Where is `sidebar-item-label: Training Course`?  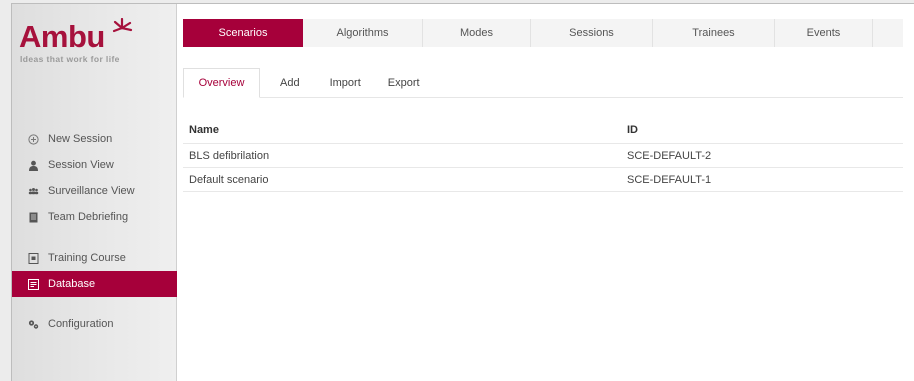 sidebar-item-label: Training Course is located at coordinates (87, 258).